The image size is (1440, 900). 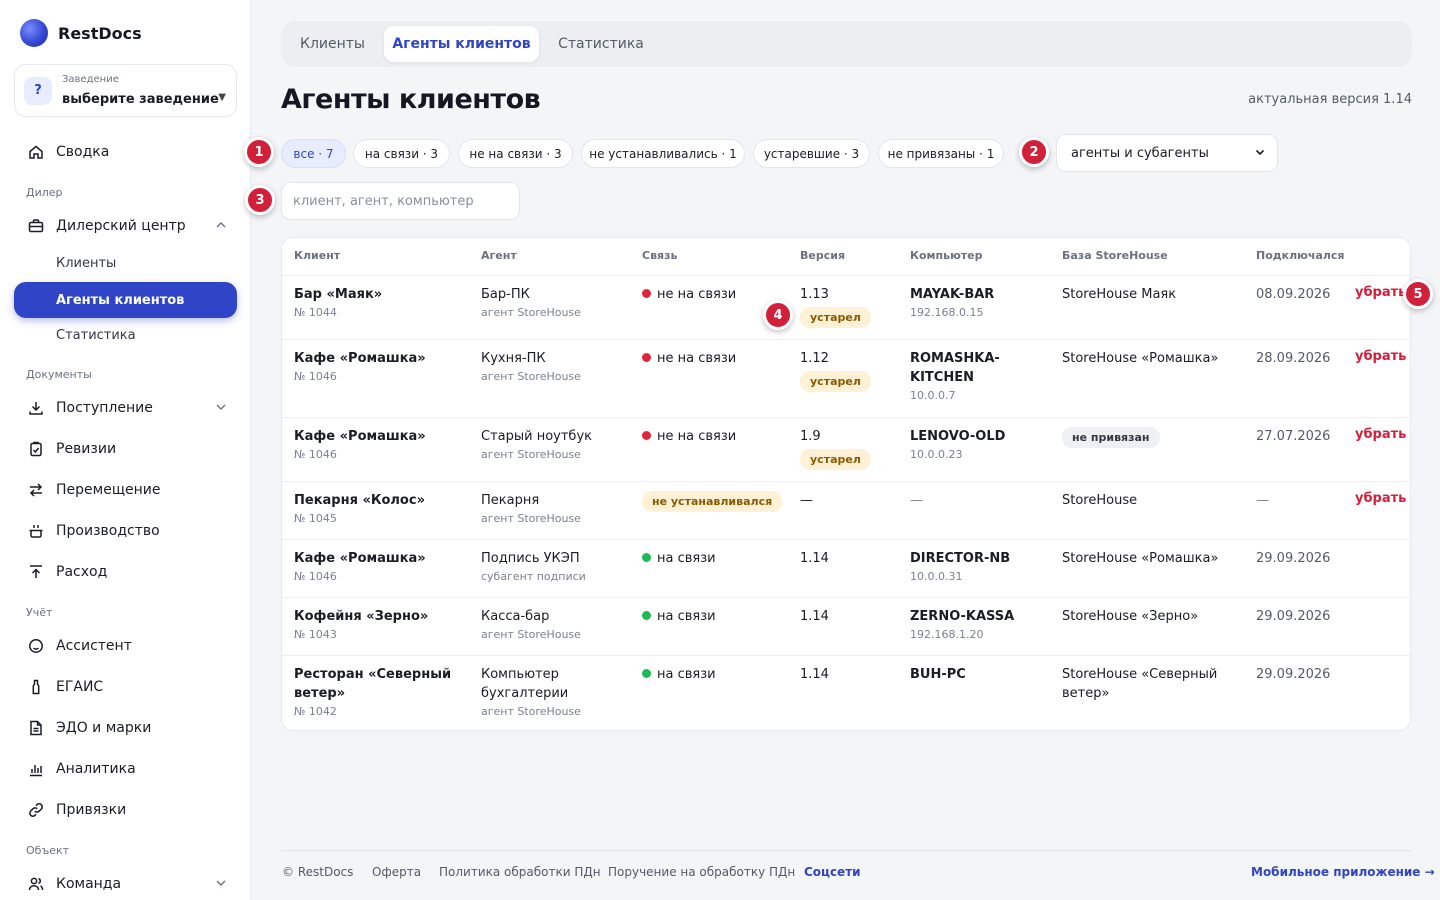 What do you see at coordinates (59, 374) in the screenshot?
I see `section-documents: Документы` at bounding box center [59, 374].